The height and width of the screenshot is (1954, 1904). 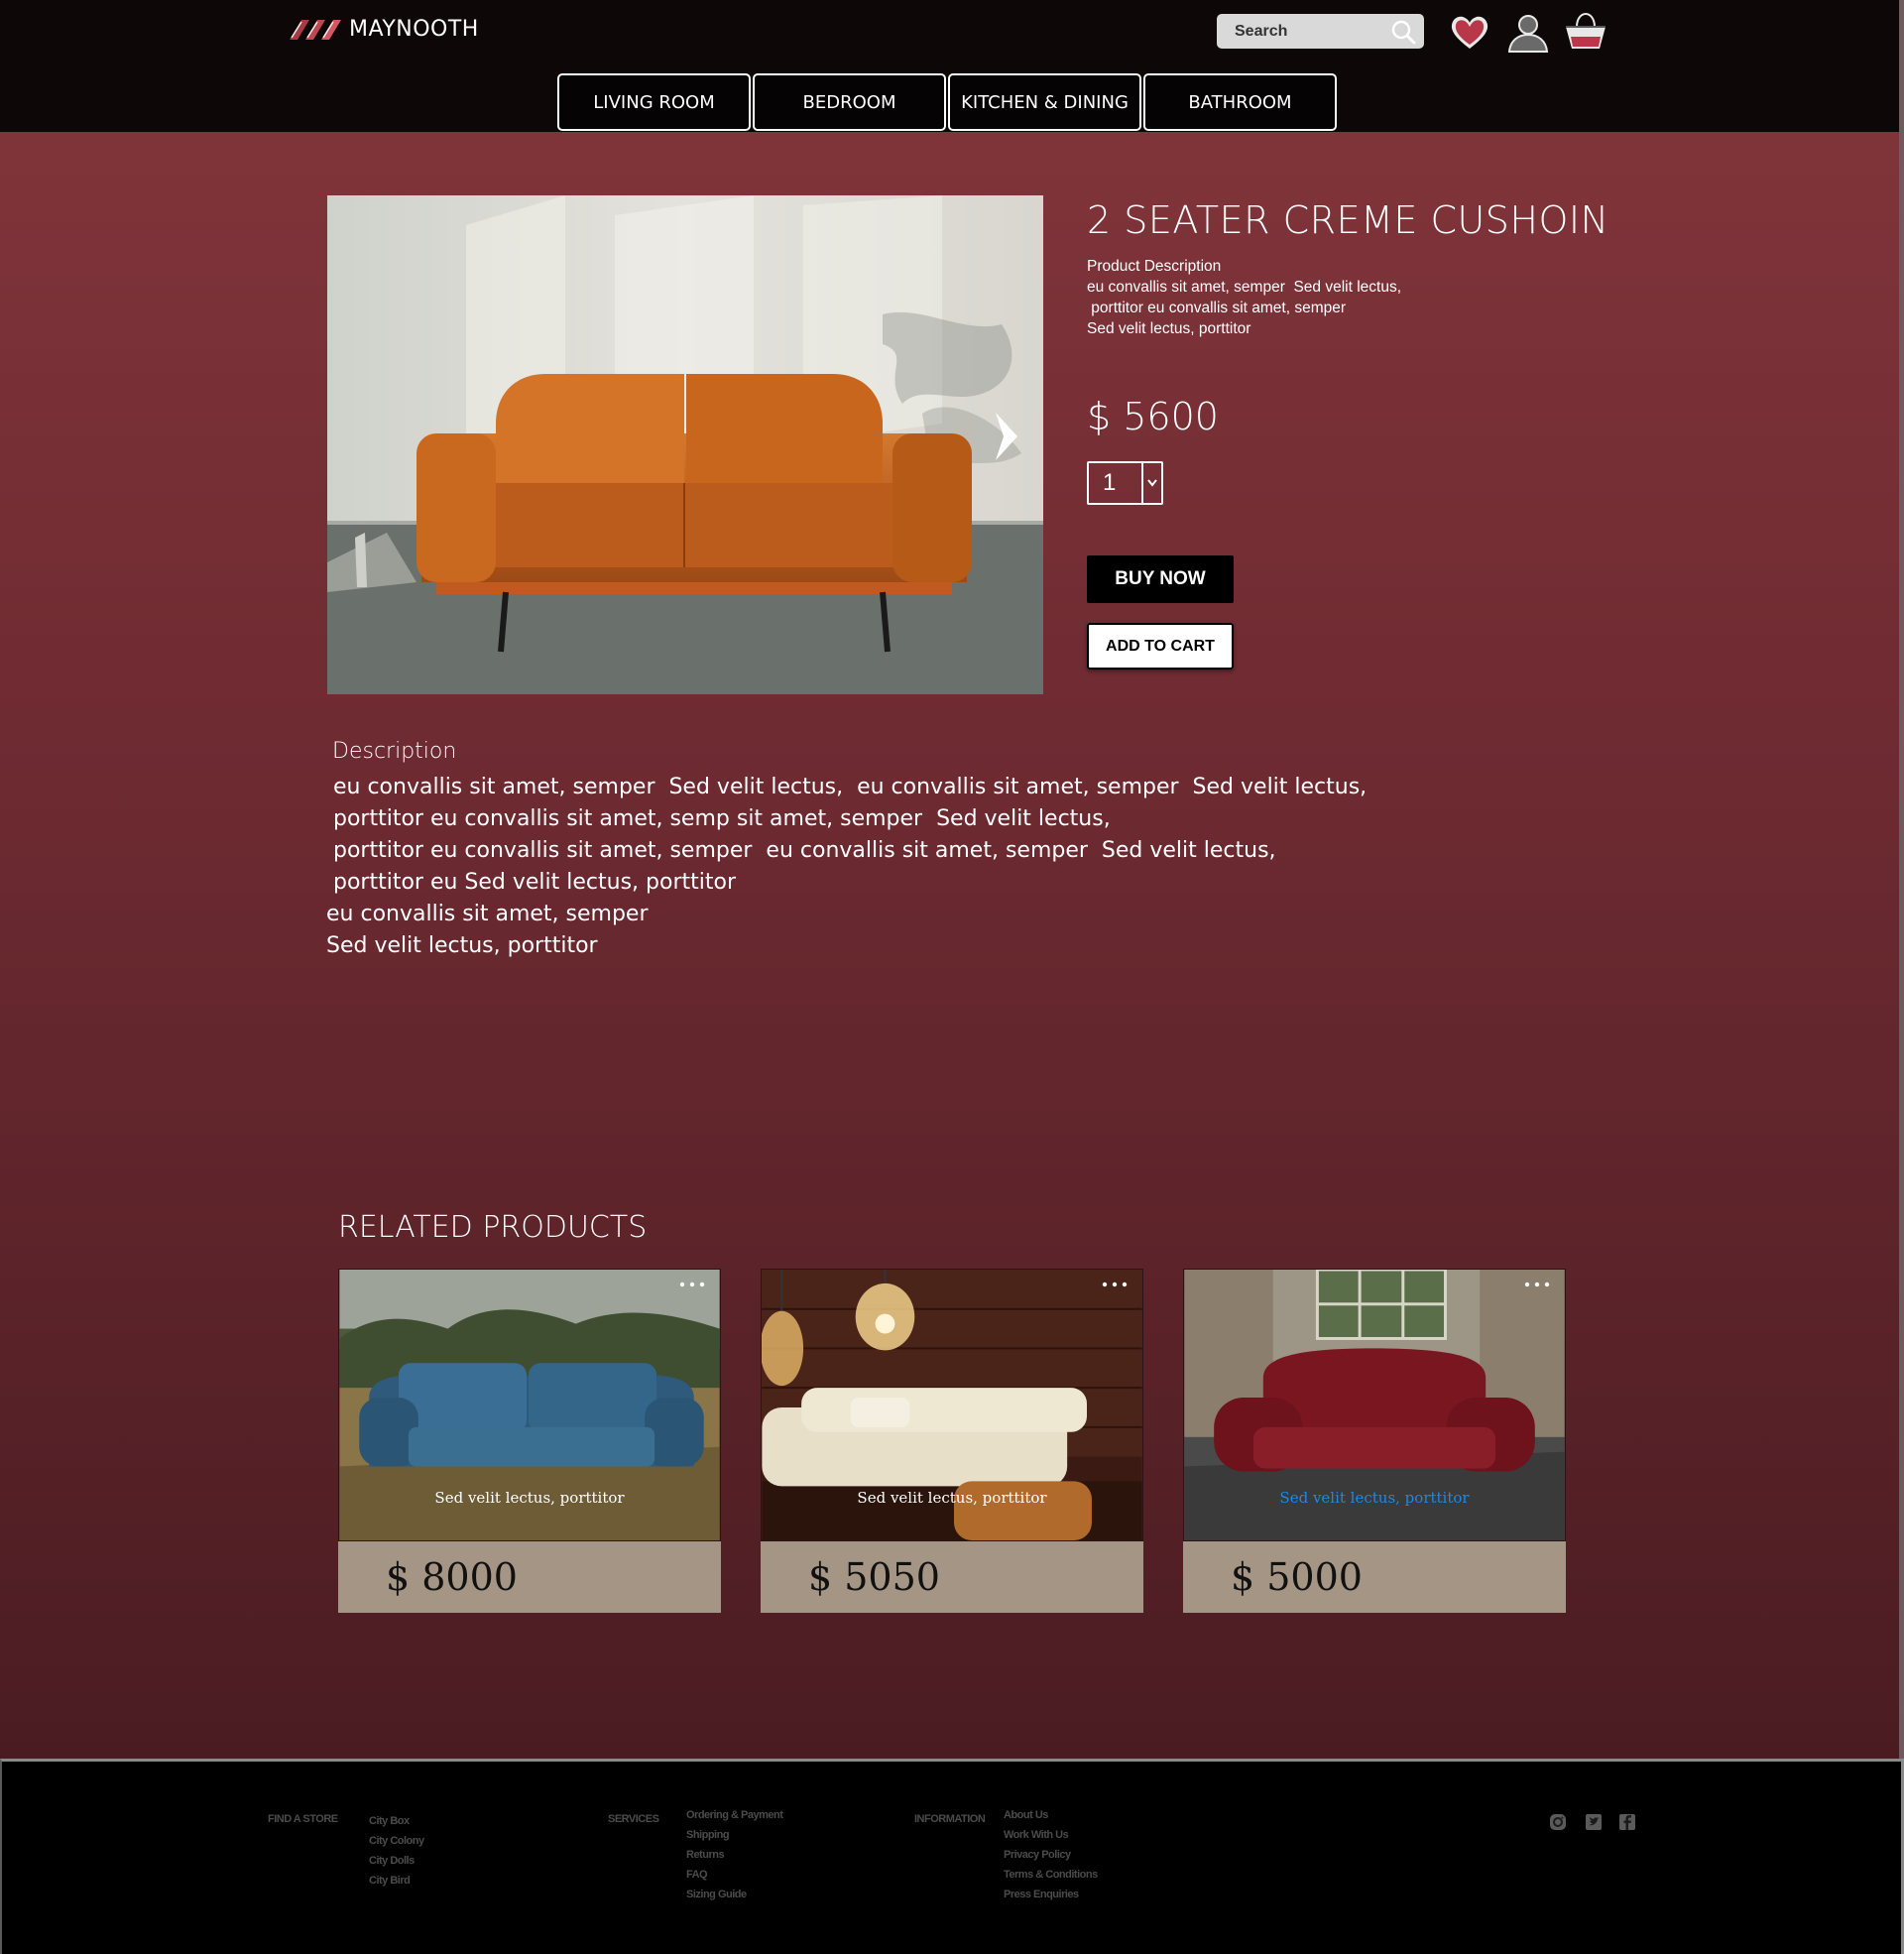 What do you see at coordinates (1151, 483) in the screenshot?
I see `chevron-down-icon` at bounding box center [1151, 483].